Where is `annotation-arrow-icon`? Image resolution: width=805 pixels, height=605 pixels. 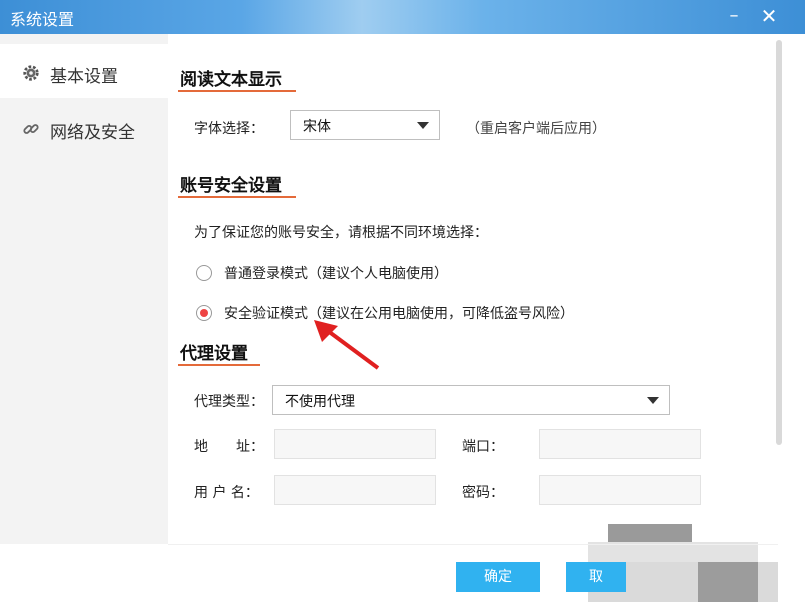
annotation-arrow-icon is located at coordinates (347, 345).